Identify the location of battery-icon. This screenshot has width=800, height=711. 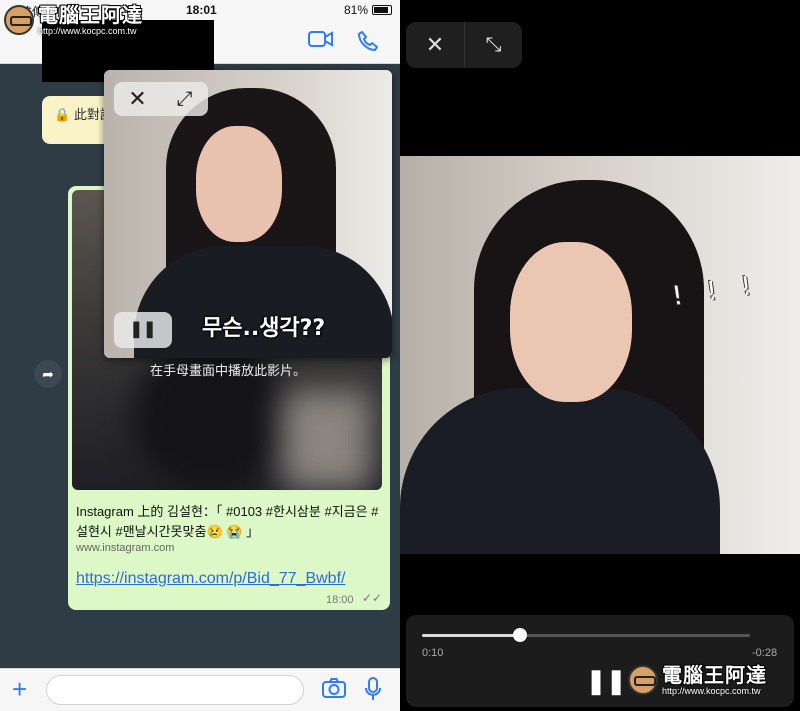
(382, 10).